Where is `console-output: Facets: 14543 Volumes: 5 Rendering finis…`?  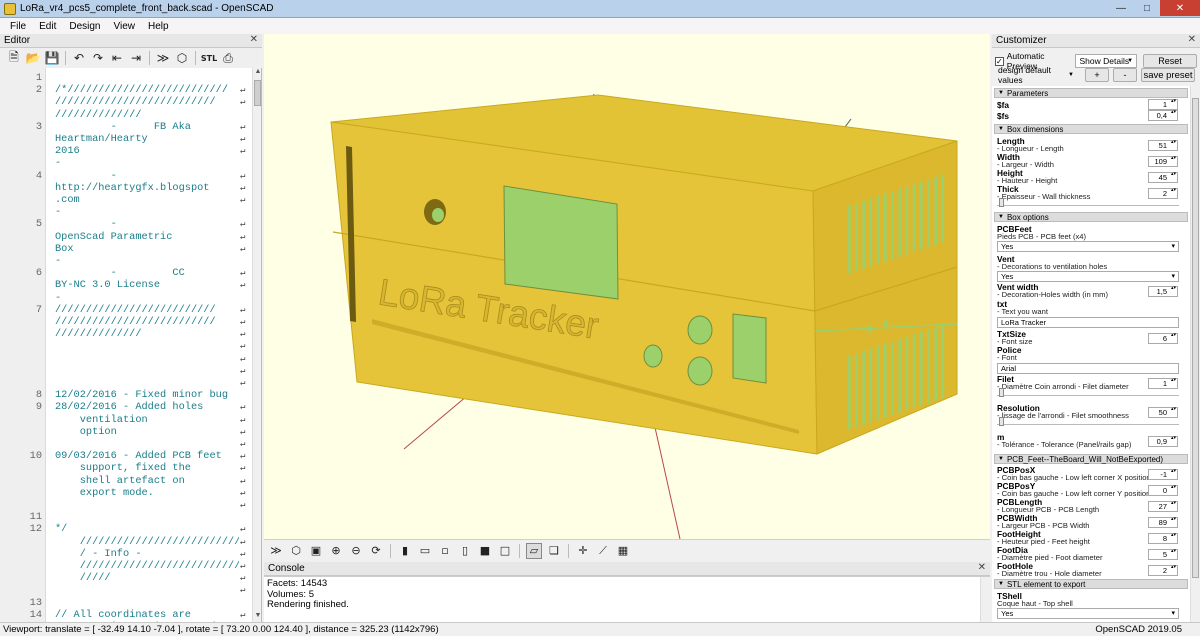
console-output: Facets: 14543 Volumes: 5 Rendering finis… is located at coordinates (627, 599).